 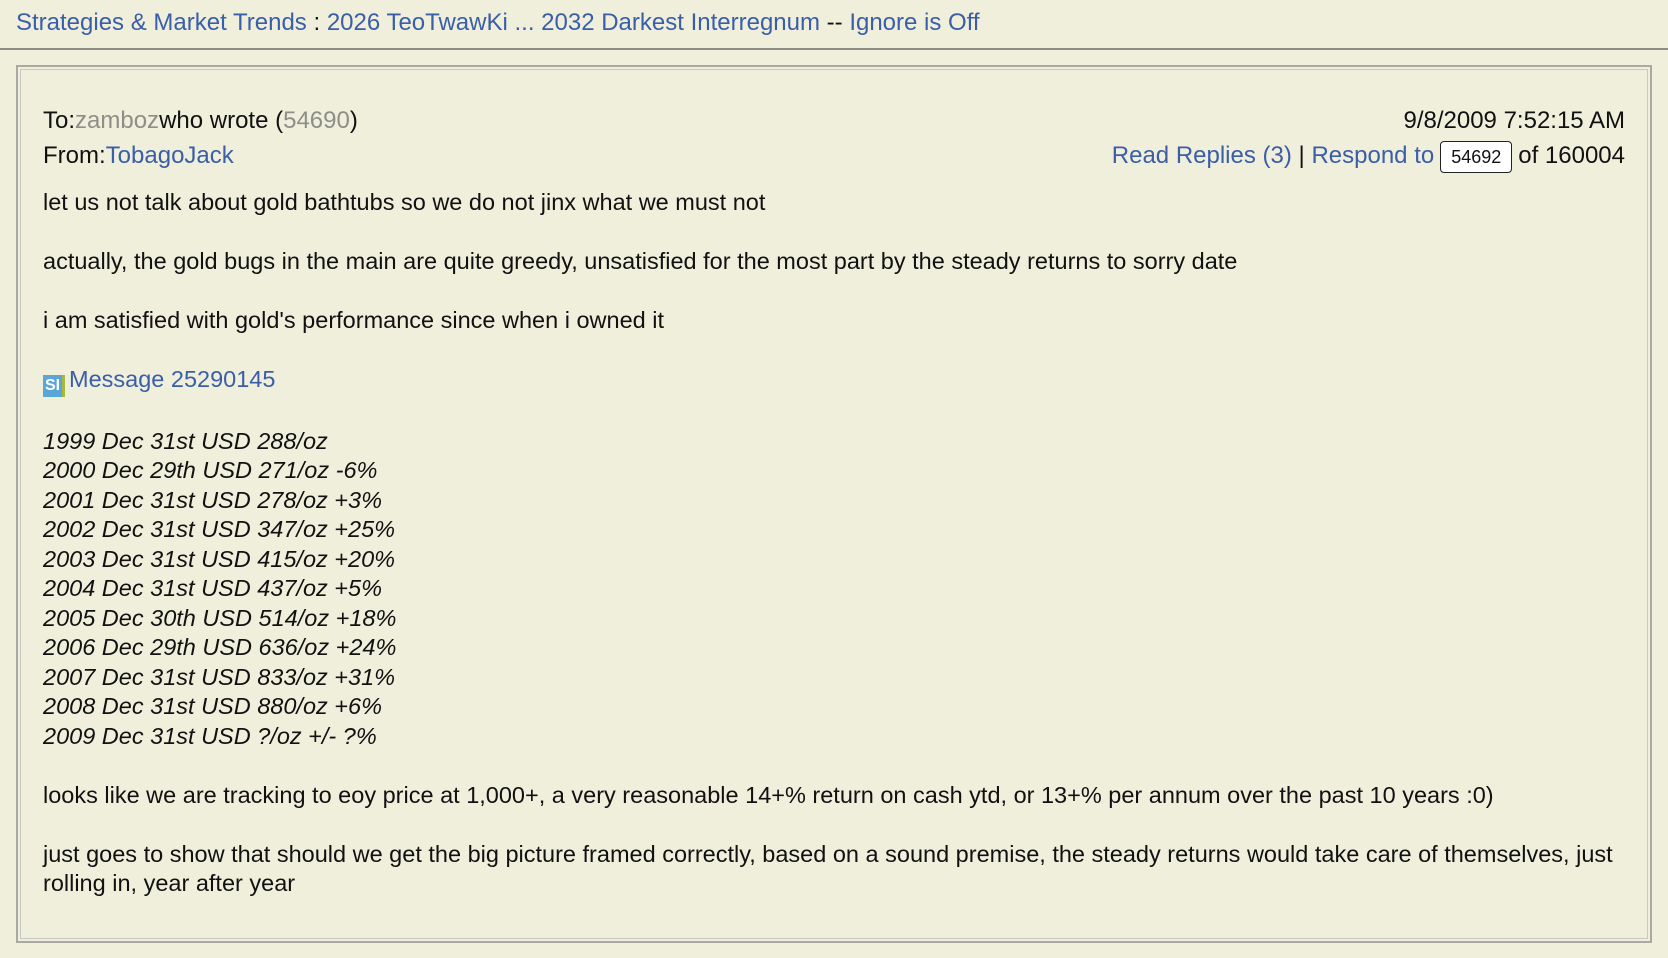 What do you see at coordinates (170, 155) in the screenshot?
I see `from-user-link: TobagoJack` at bounding box center [170, 155].